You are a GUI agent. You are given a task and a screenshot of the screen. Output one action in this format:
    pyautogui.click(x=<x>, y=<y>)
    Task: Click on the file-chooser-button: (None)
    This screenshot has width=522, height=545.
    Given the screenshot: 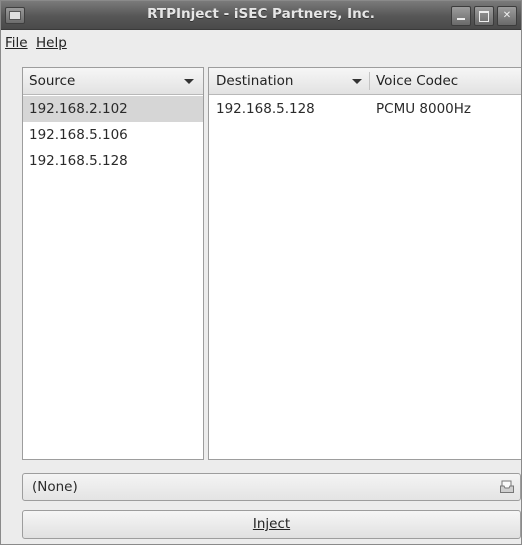 What is the action you would take?
    pyautogui.click(x=271, y=487)
    